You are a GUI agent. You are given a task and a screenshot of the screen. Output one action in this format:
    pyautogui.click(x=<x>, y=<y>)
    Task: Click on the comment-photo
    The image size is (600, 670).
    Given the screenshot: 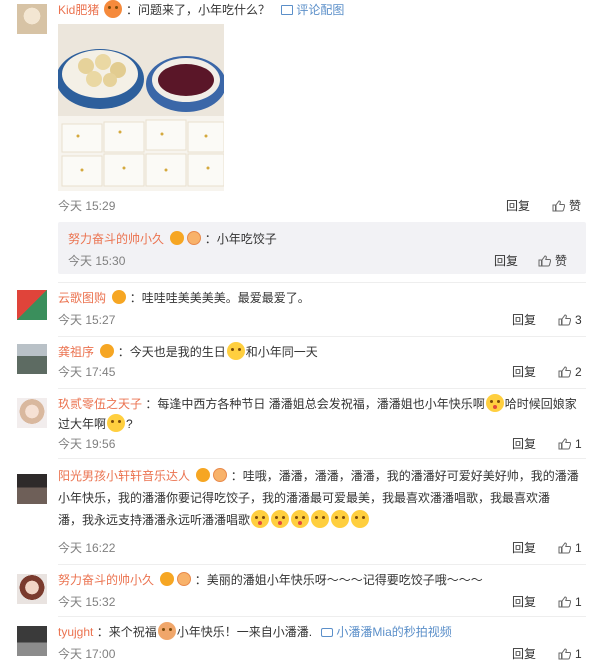 What is the action you would take?
    pyautogui.click(x=141, y=107)
    